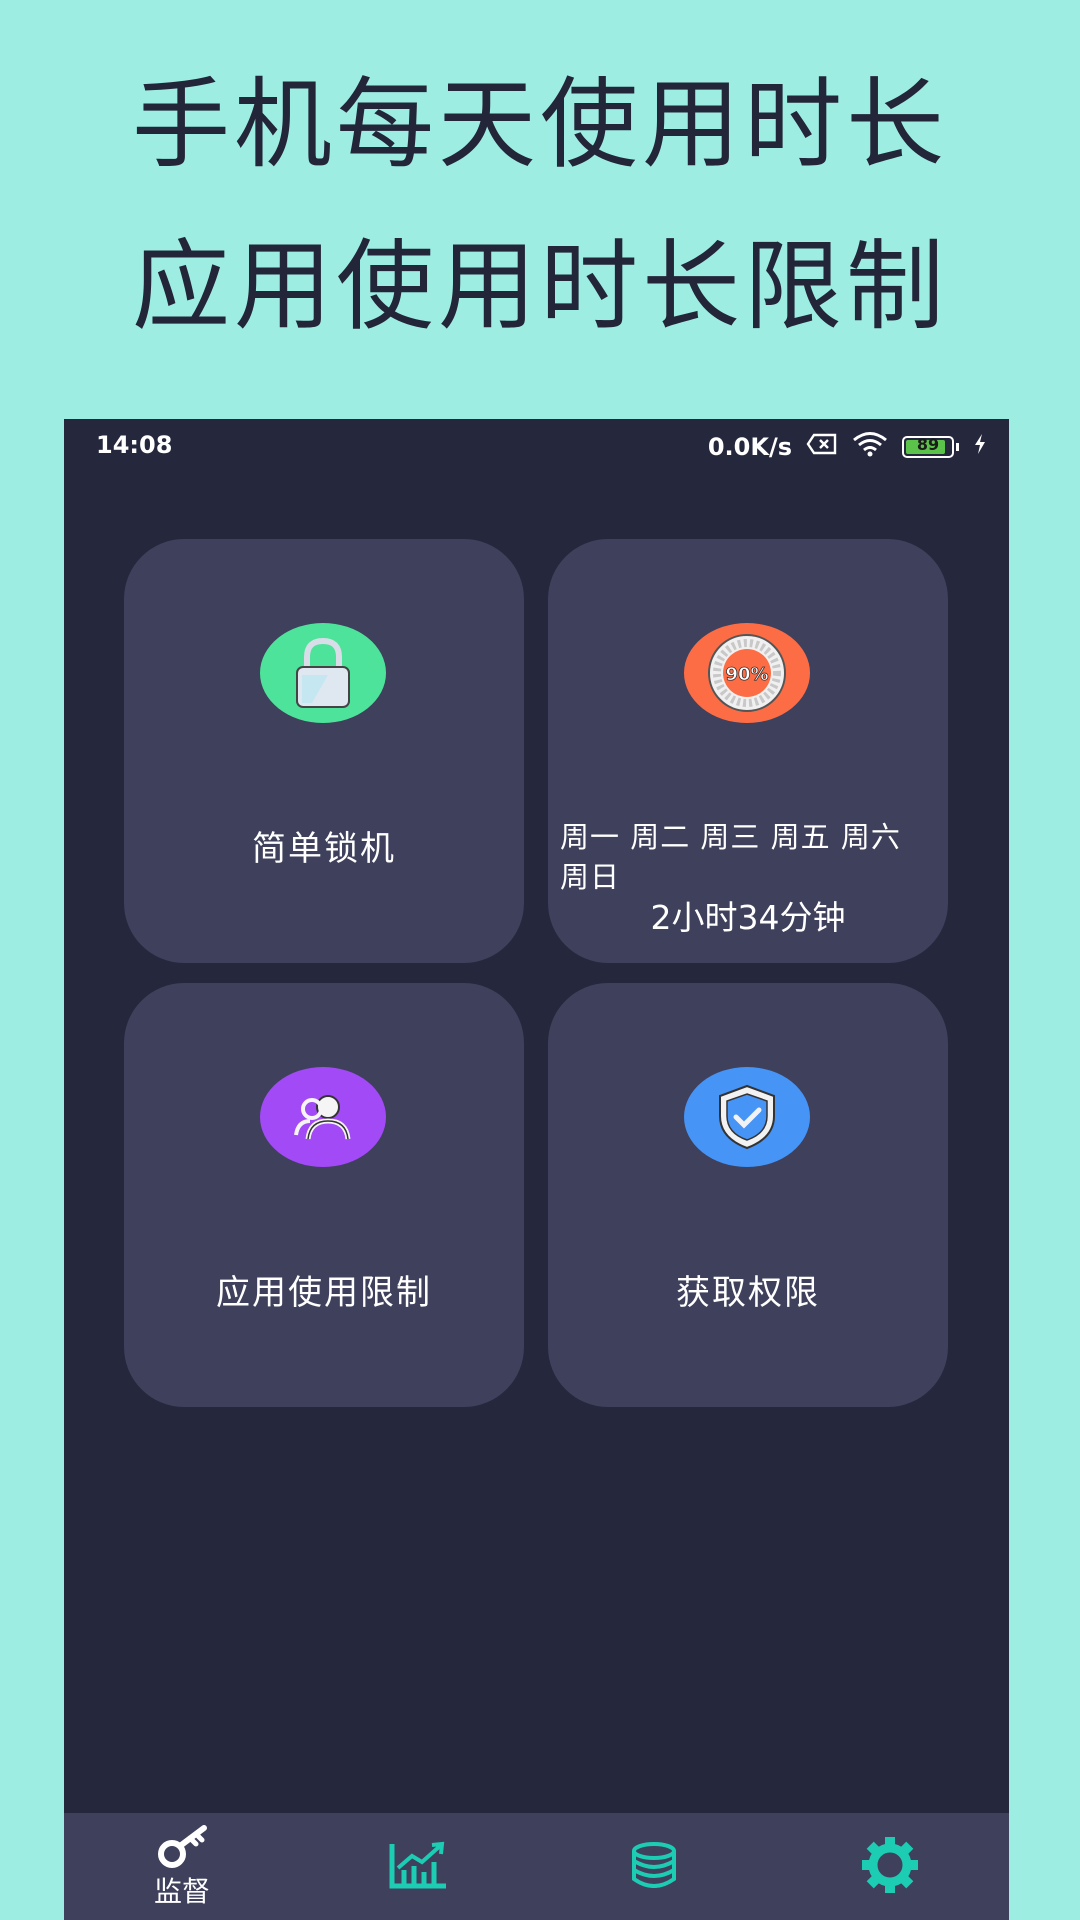  Describe the element at coordinates (957, 447) in the screenshot. I see `battery-tip` at that location.